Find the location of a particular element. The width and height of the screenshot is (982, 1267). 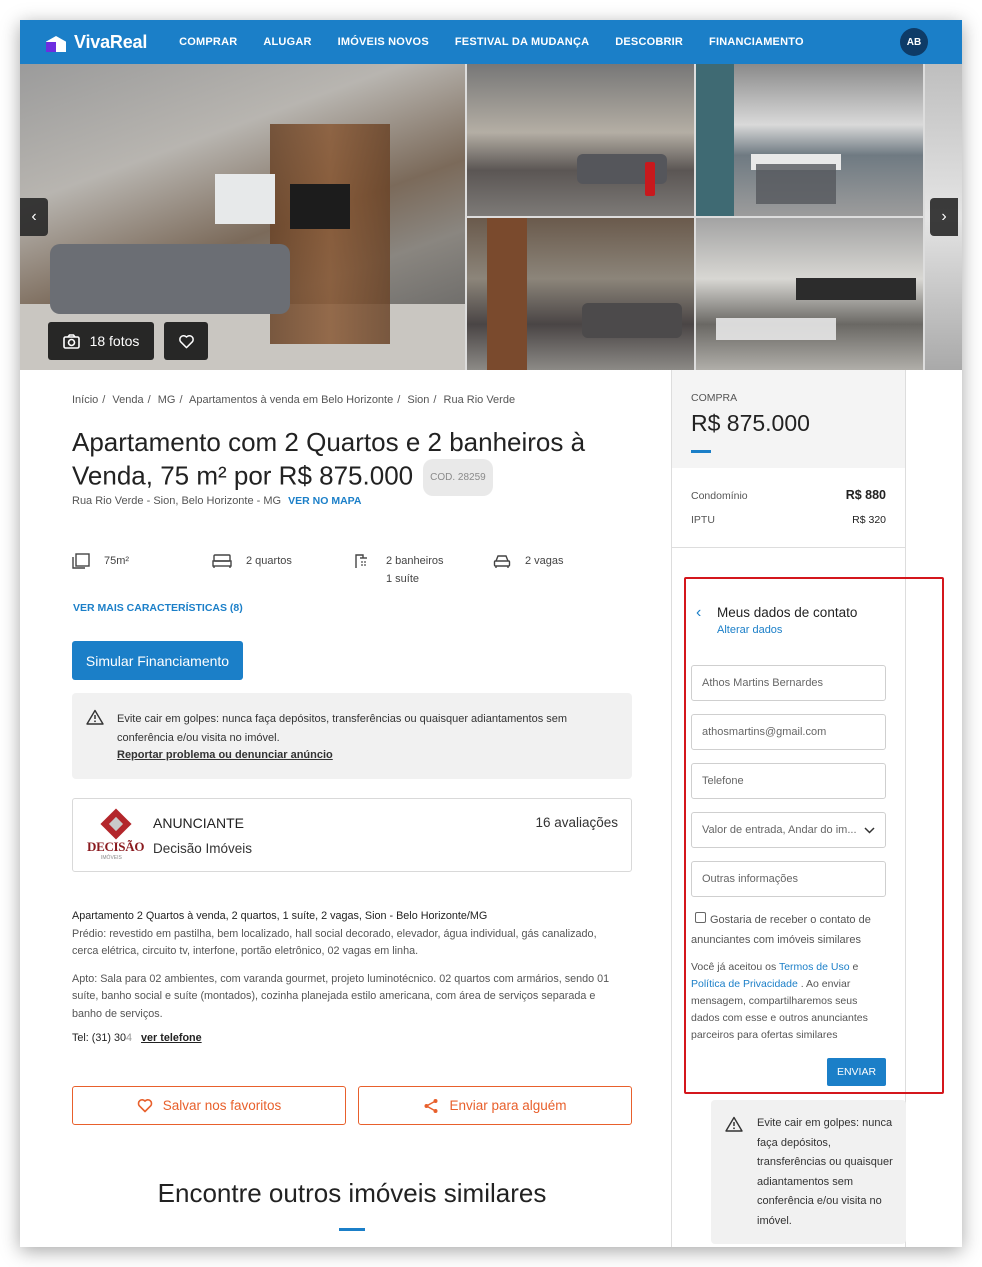

brand-name: VivaReal is located at coordinates (111, 41).